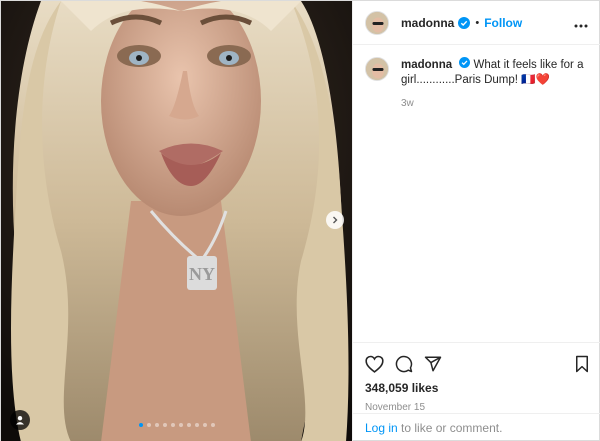 The image size is (600, 441). I want to click on bookmark-icon, so click(582, 364).